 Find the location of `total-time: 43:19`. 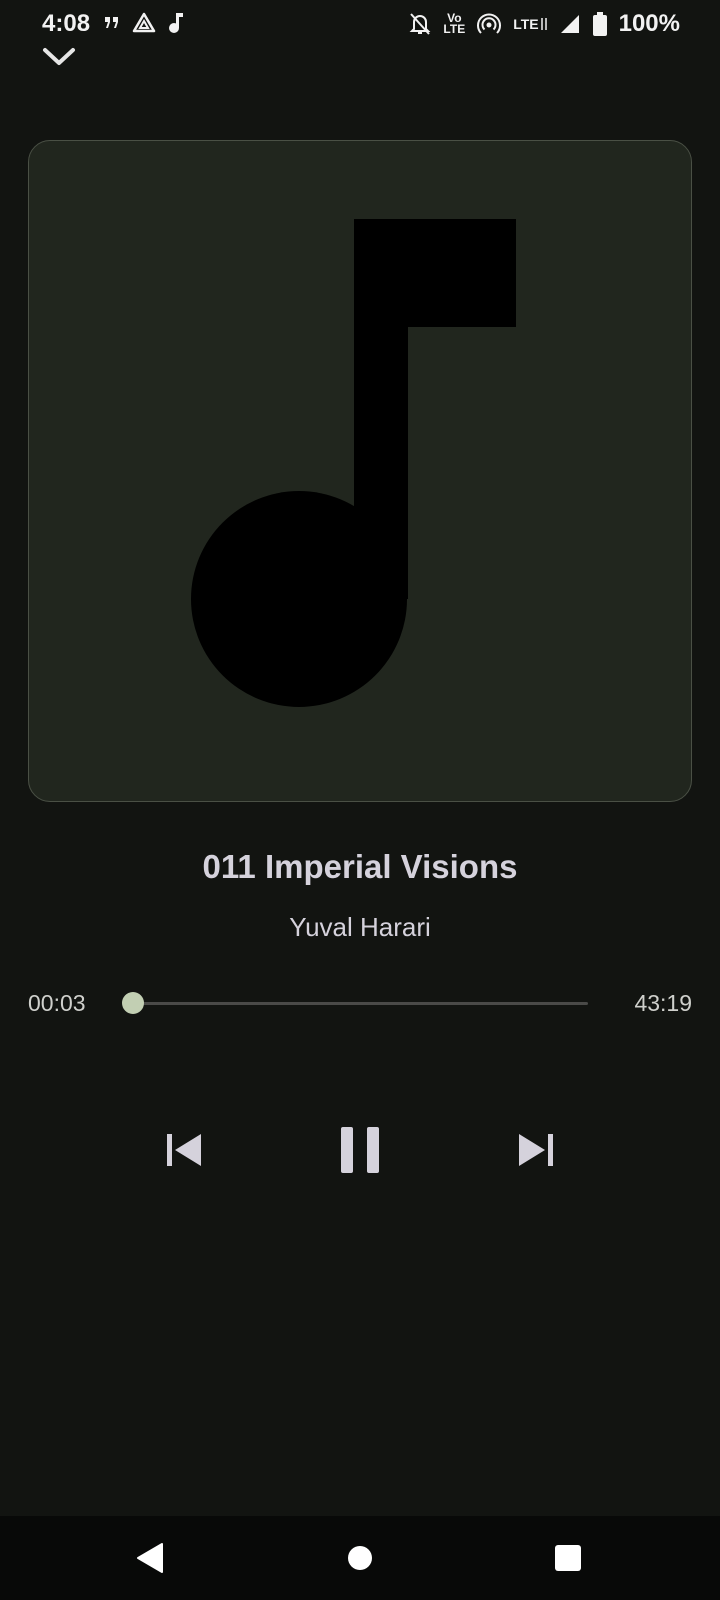

total-time: 43:19 is located at coordinates (663, 1003).